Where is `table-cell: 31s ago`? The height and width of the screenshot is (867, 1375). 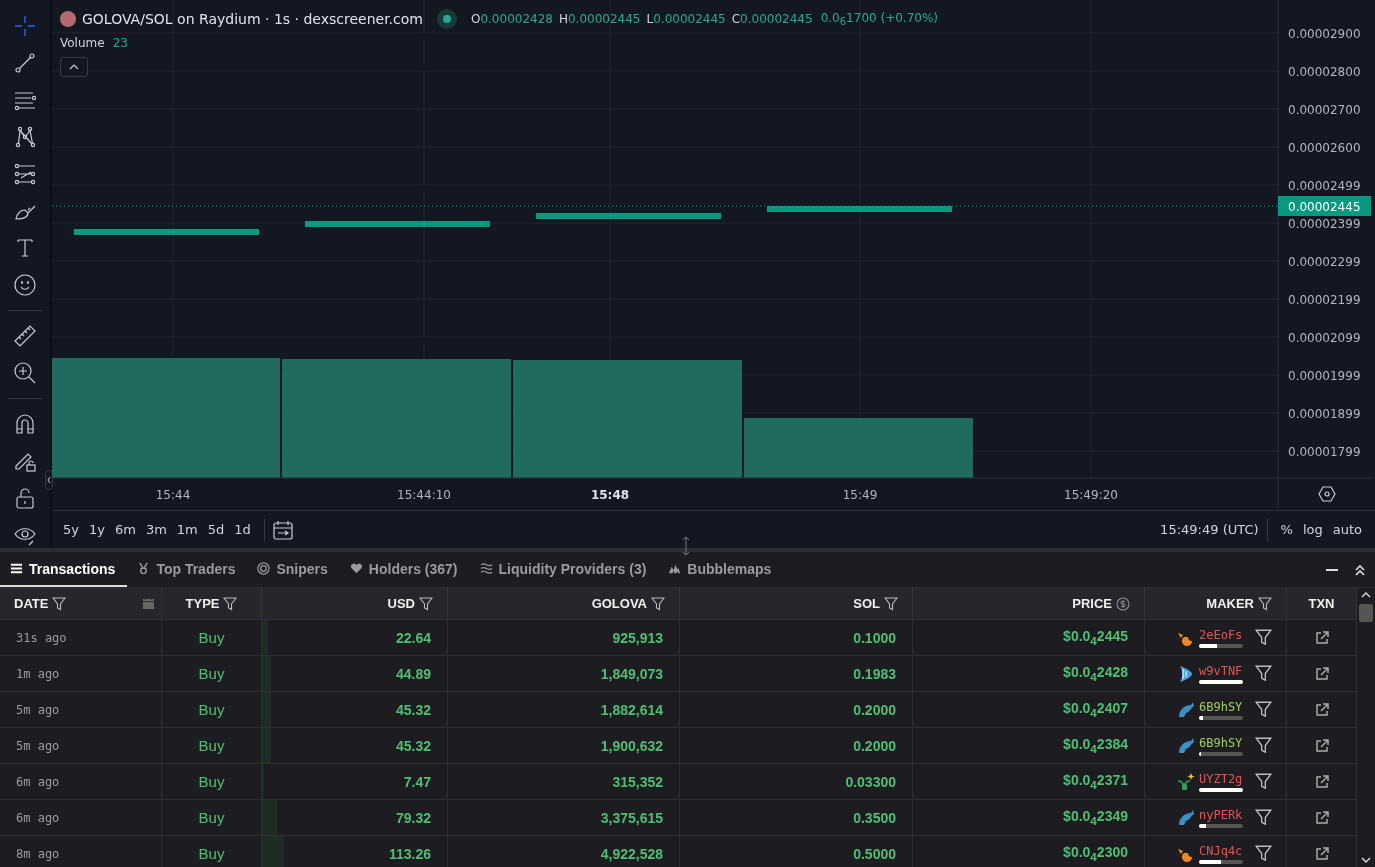 table-cell: 31s ago is located at coordinates (41, 637).